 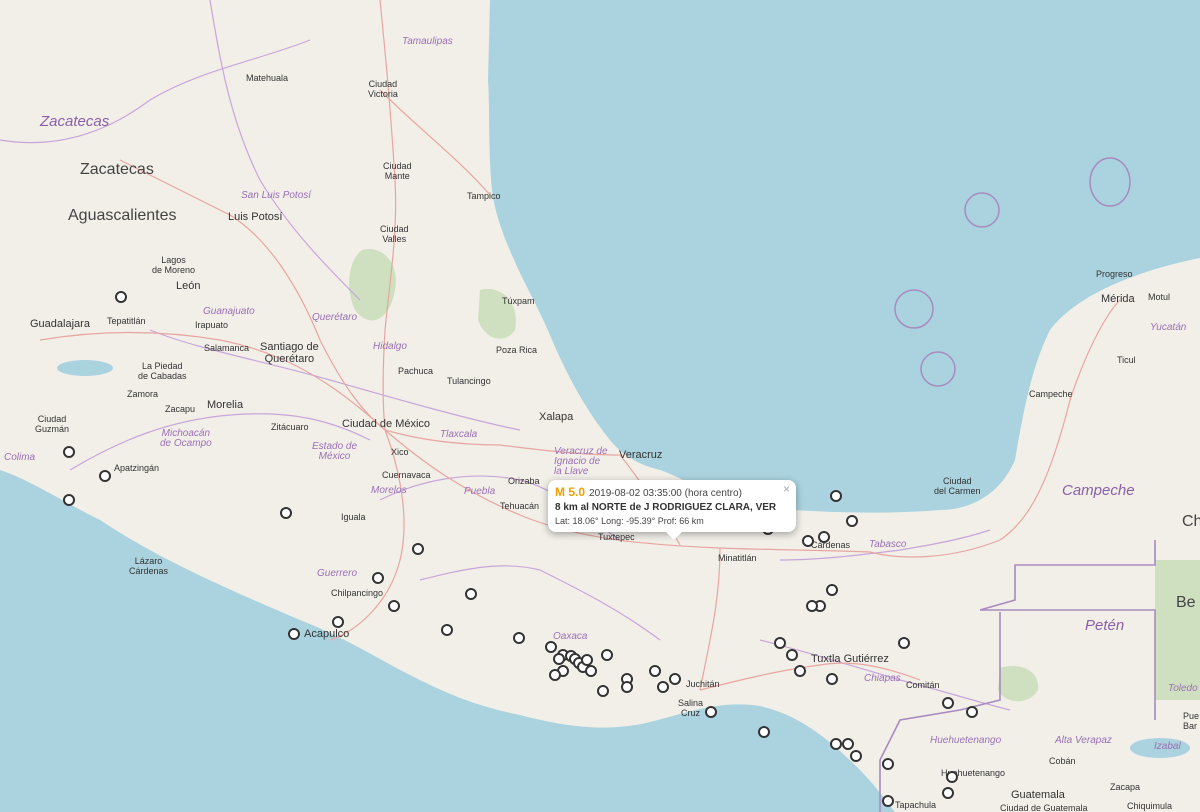 I want to click on label-estado-de-mexico: Estado de México, so click(x=335, y=451).